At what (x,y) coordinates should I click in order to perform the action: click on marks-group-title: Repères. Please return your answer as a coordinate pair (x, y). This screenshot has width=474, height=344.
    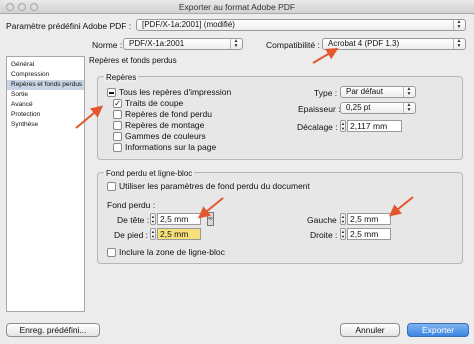
    Looking at the image, I should click on (121, 77).